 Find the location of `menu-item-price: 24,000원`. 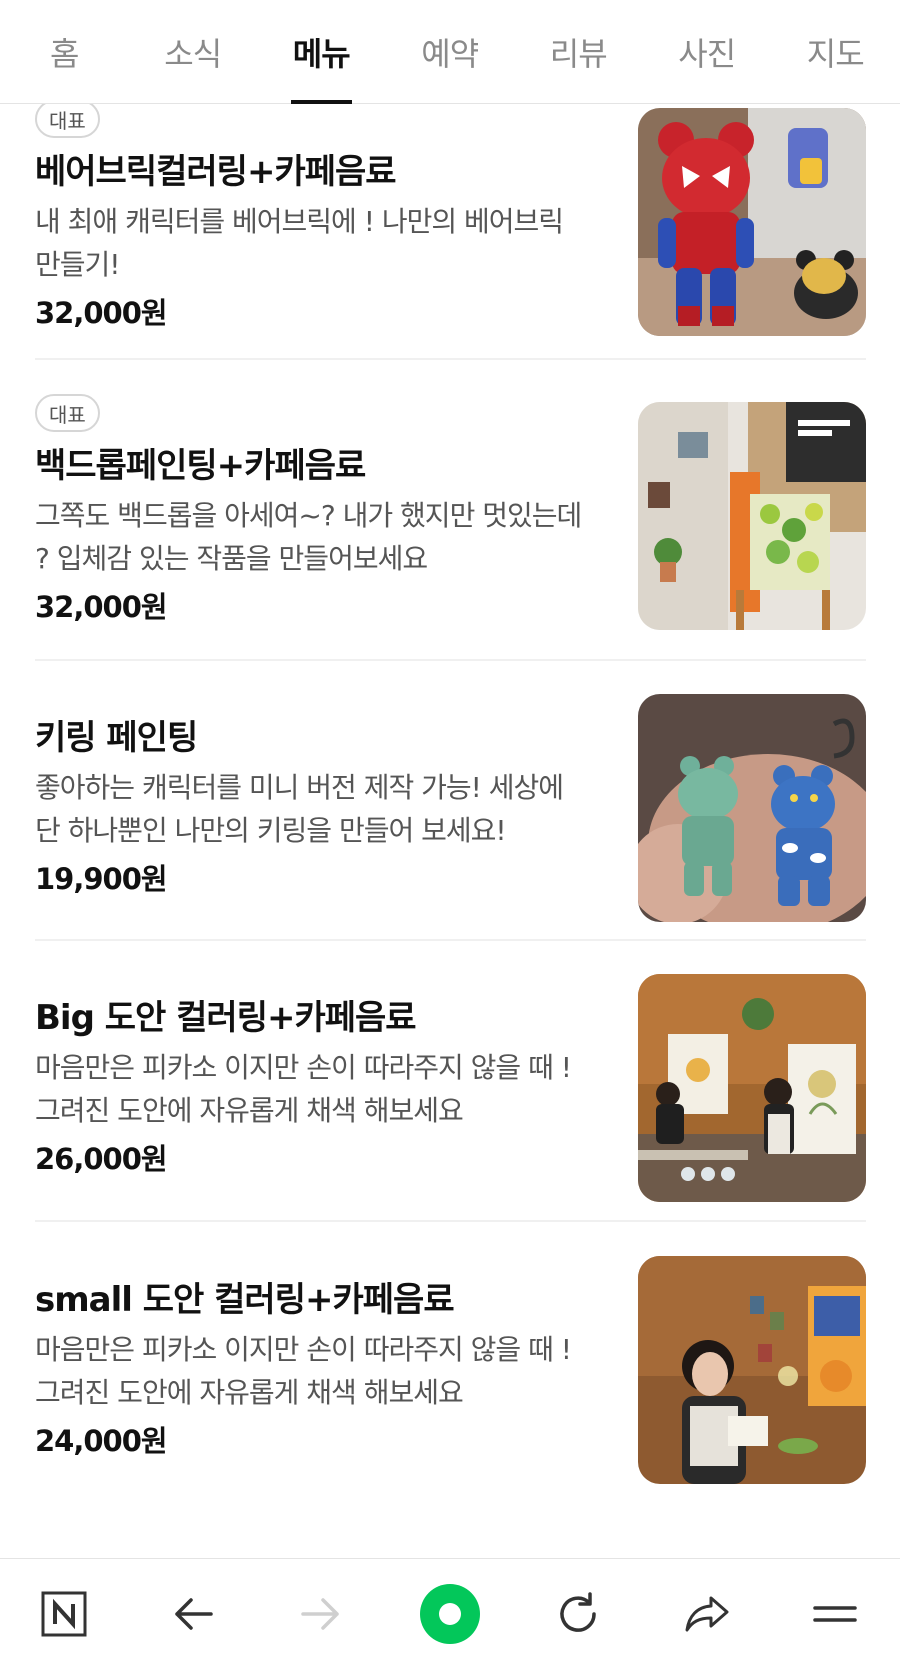

menu-item-price: 24,000원 is located at coordinates (101, 1441).